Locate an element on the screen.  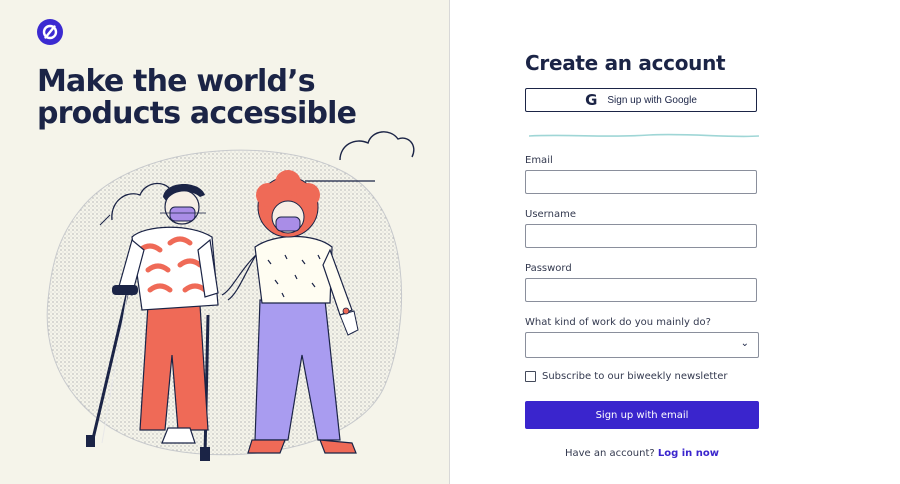
work-select: ⌄ is located at coordinates (642, 345).